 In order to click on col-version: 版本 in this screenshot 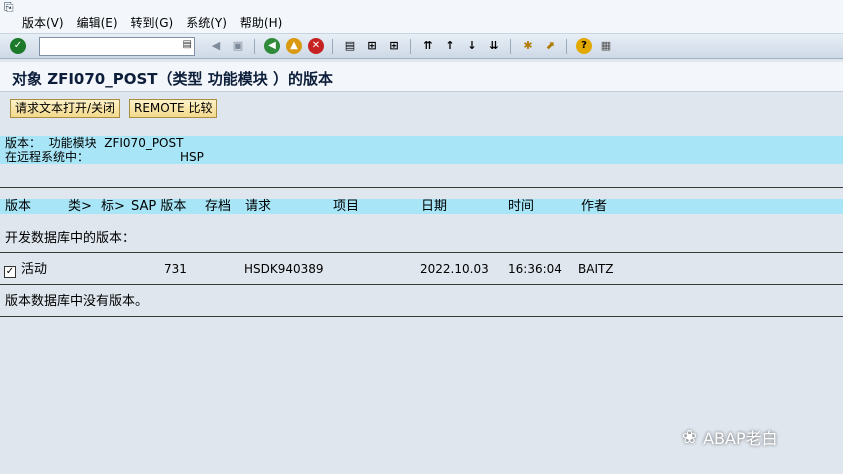, I will do `click(18, 206)`.